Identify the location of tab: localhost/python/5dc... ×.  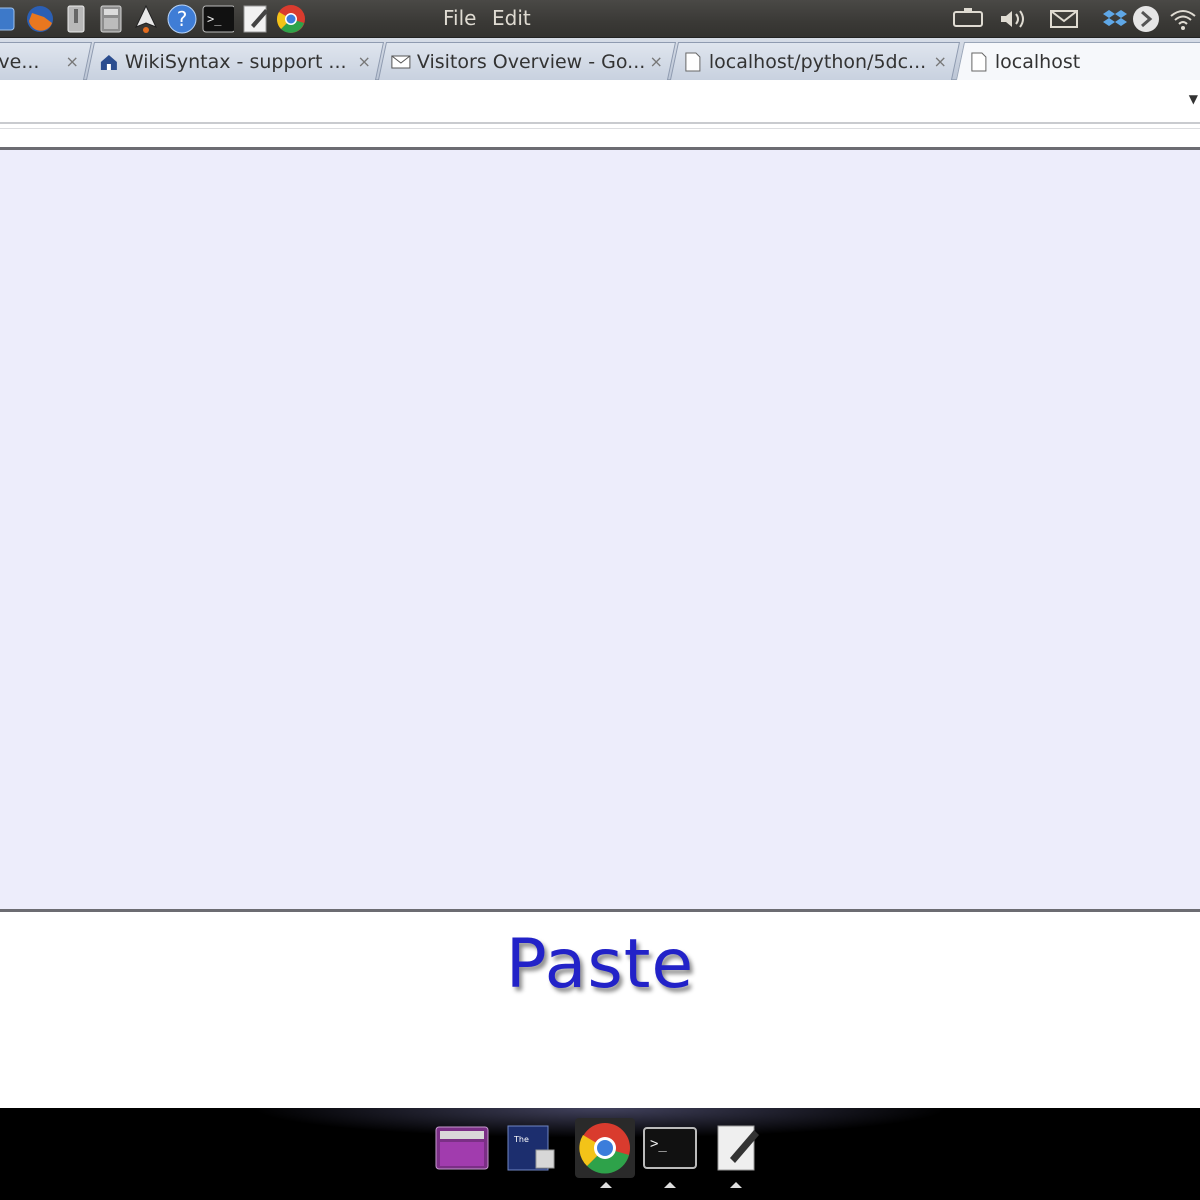
(815, 61).